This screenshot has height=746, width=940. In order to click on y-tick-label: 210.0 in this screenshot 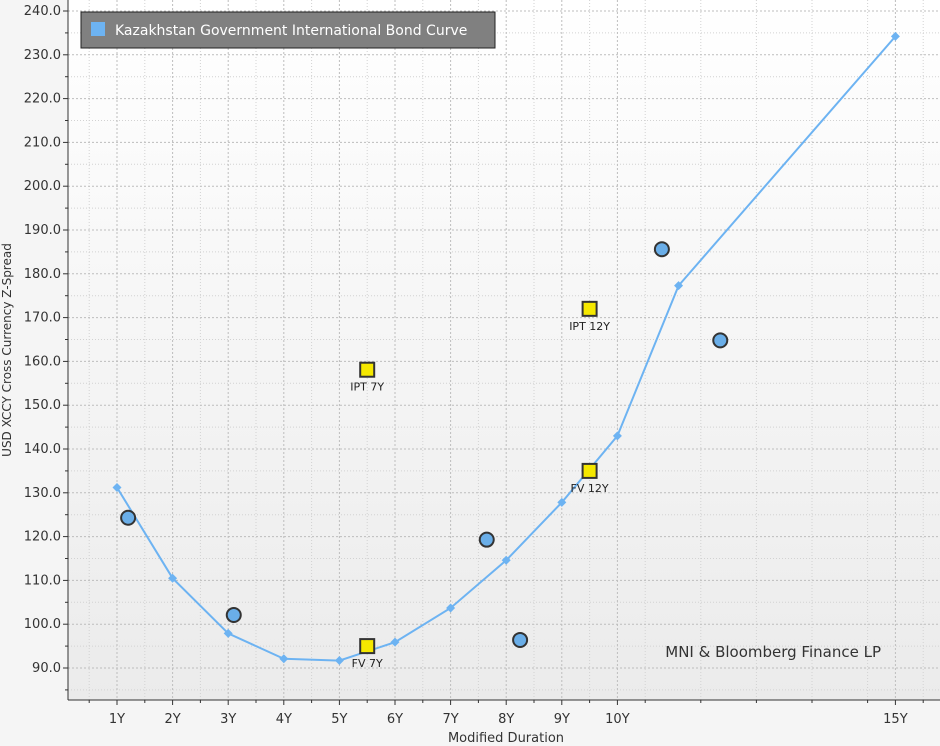, I will do `click(42, 142)`.